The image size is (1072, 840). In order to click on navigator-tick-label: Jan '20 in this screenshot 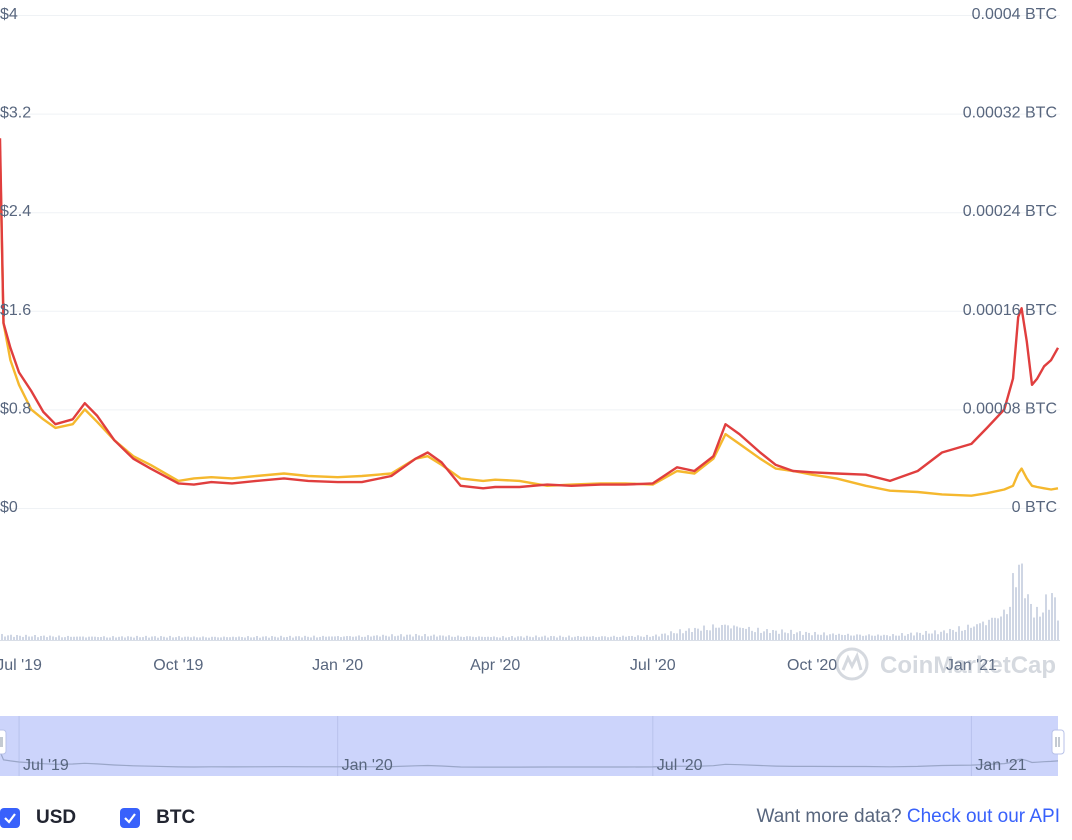, I will do `click(367, 765)`.